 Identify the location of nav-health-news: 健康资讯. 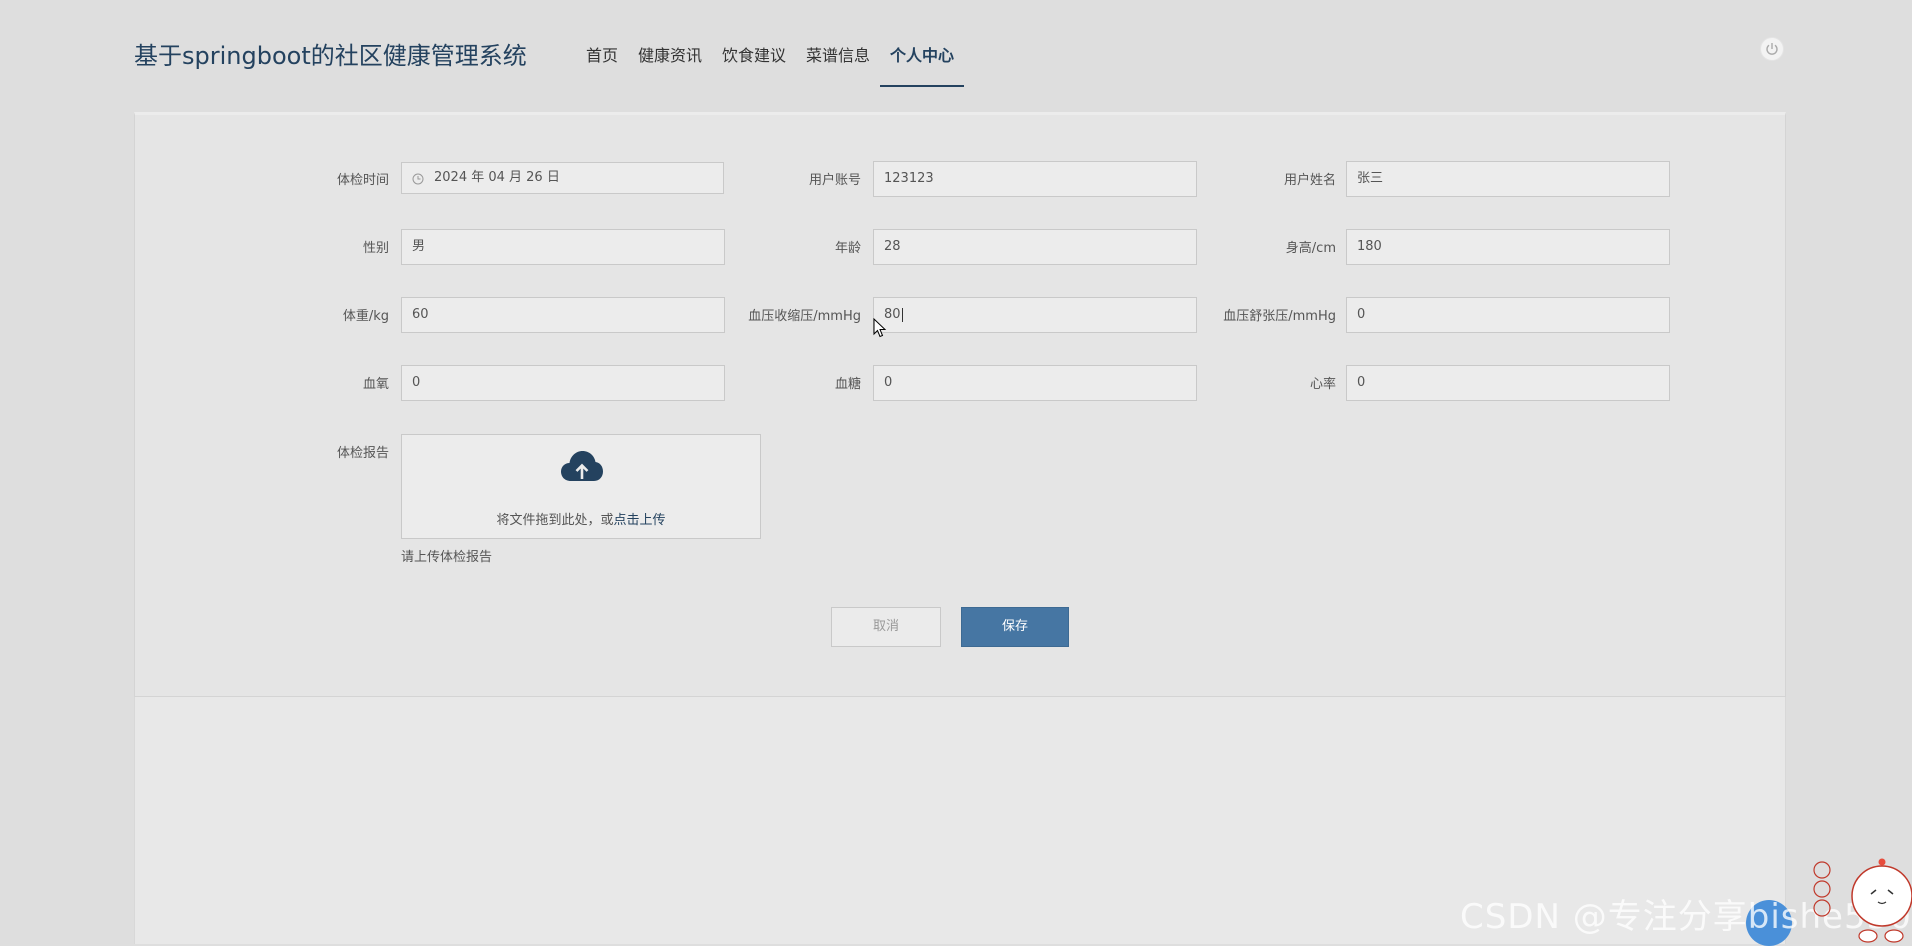
(670, 54).